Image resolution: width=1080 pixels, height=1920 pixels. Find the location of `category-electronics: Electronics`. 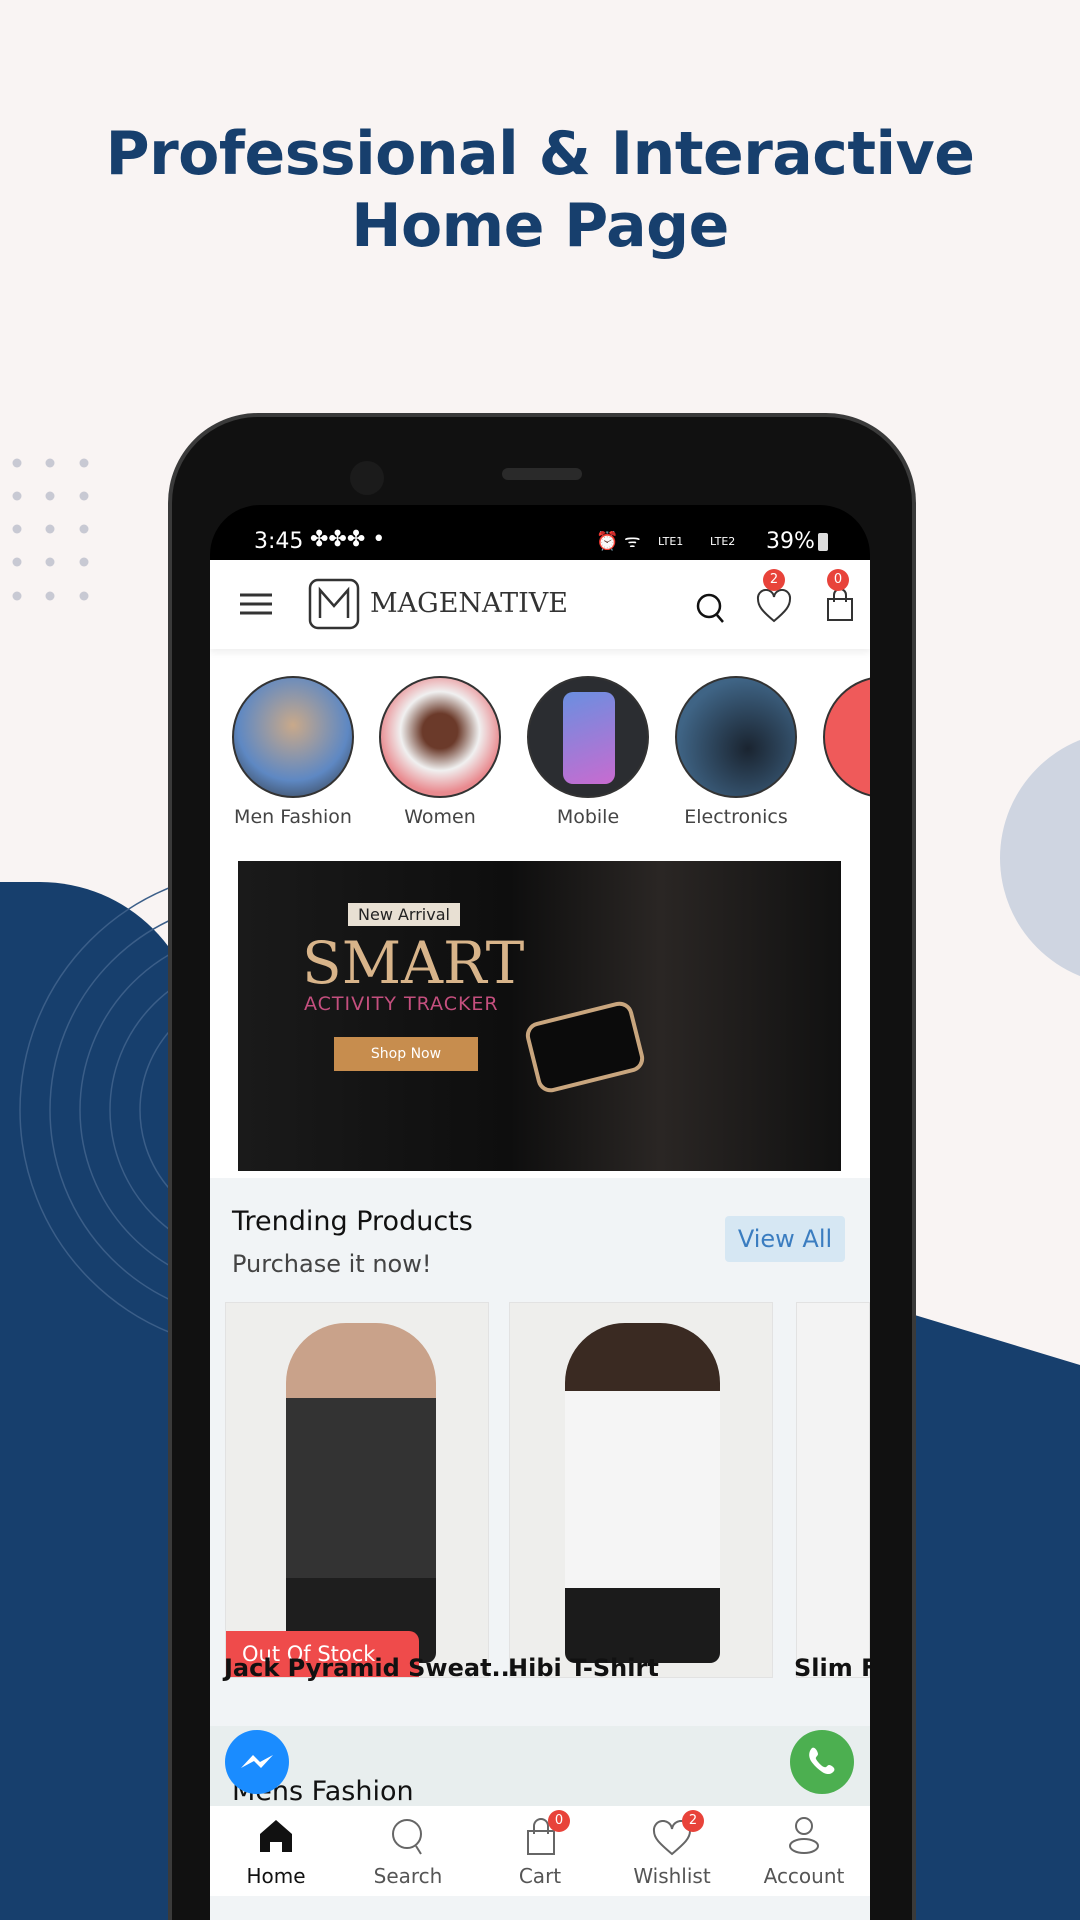

category-electronics: Electronics is located at coordinates (736, 752).